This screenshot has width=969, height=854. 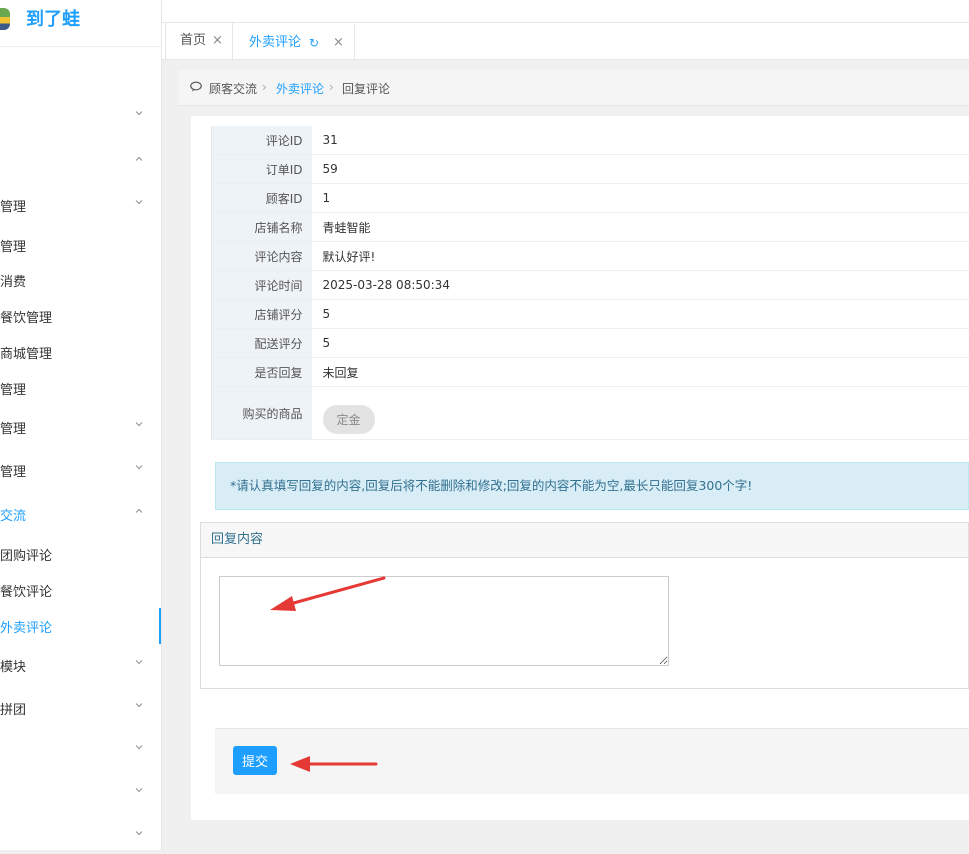 What do you see at coordinates (80, 514) in the screenshot?
I see `sidebar-item: 交流` at bounding box center [80, 514].